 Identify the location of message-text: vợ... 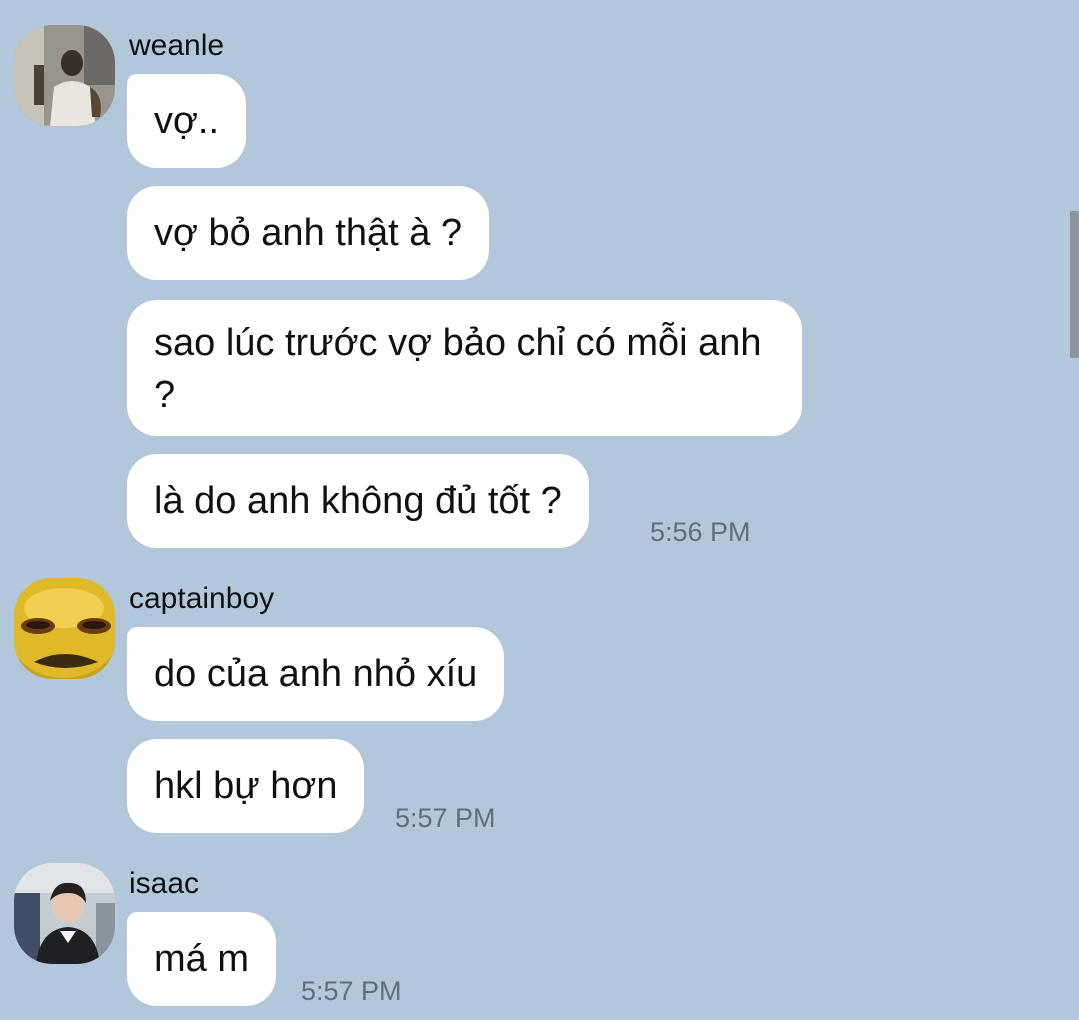
(187, 121).